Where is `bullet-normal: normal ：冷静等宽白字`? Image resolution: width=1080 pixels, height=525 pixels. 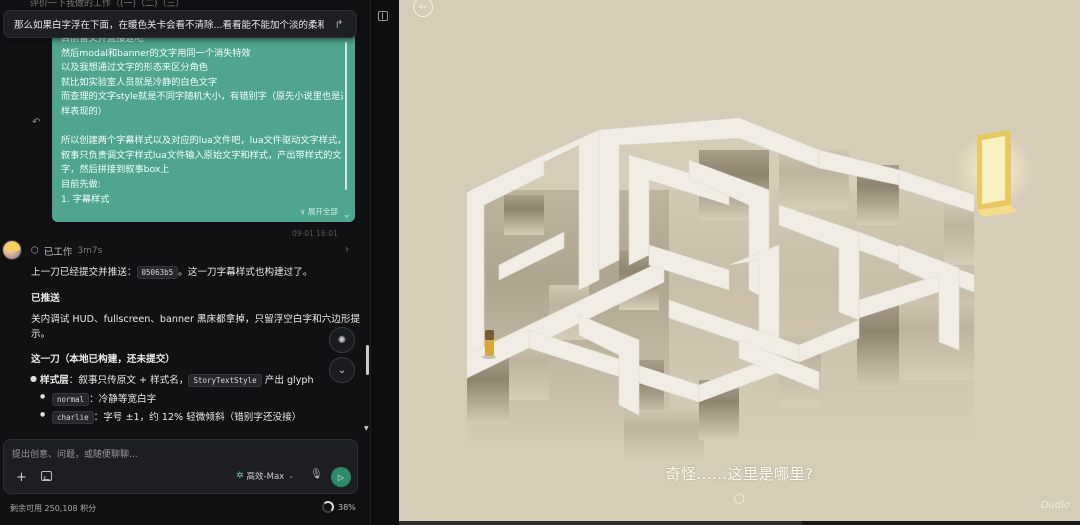 bullet-normal: normal ：冷静等宽白字 is located at coordinates (104, 398).